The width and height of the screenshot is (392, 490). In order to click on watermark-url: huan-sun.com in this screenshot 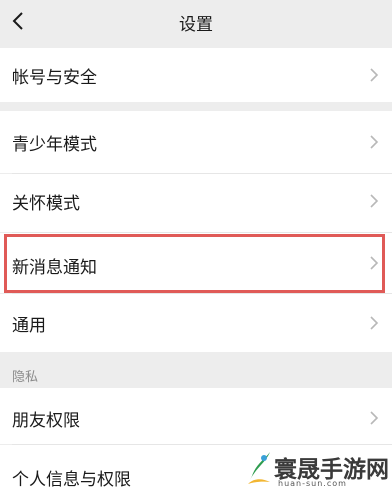, I will do `click(312, 483)`.